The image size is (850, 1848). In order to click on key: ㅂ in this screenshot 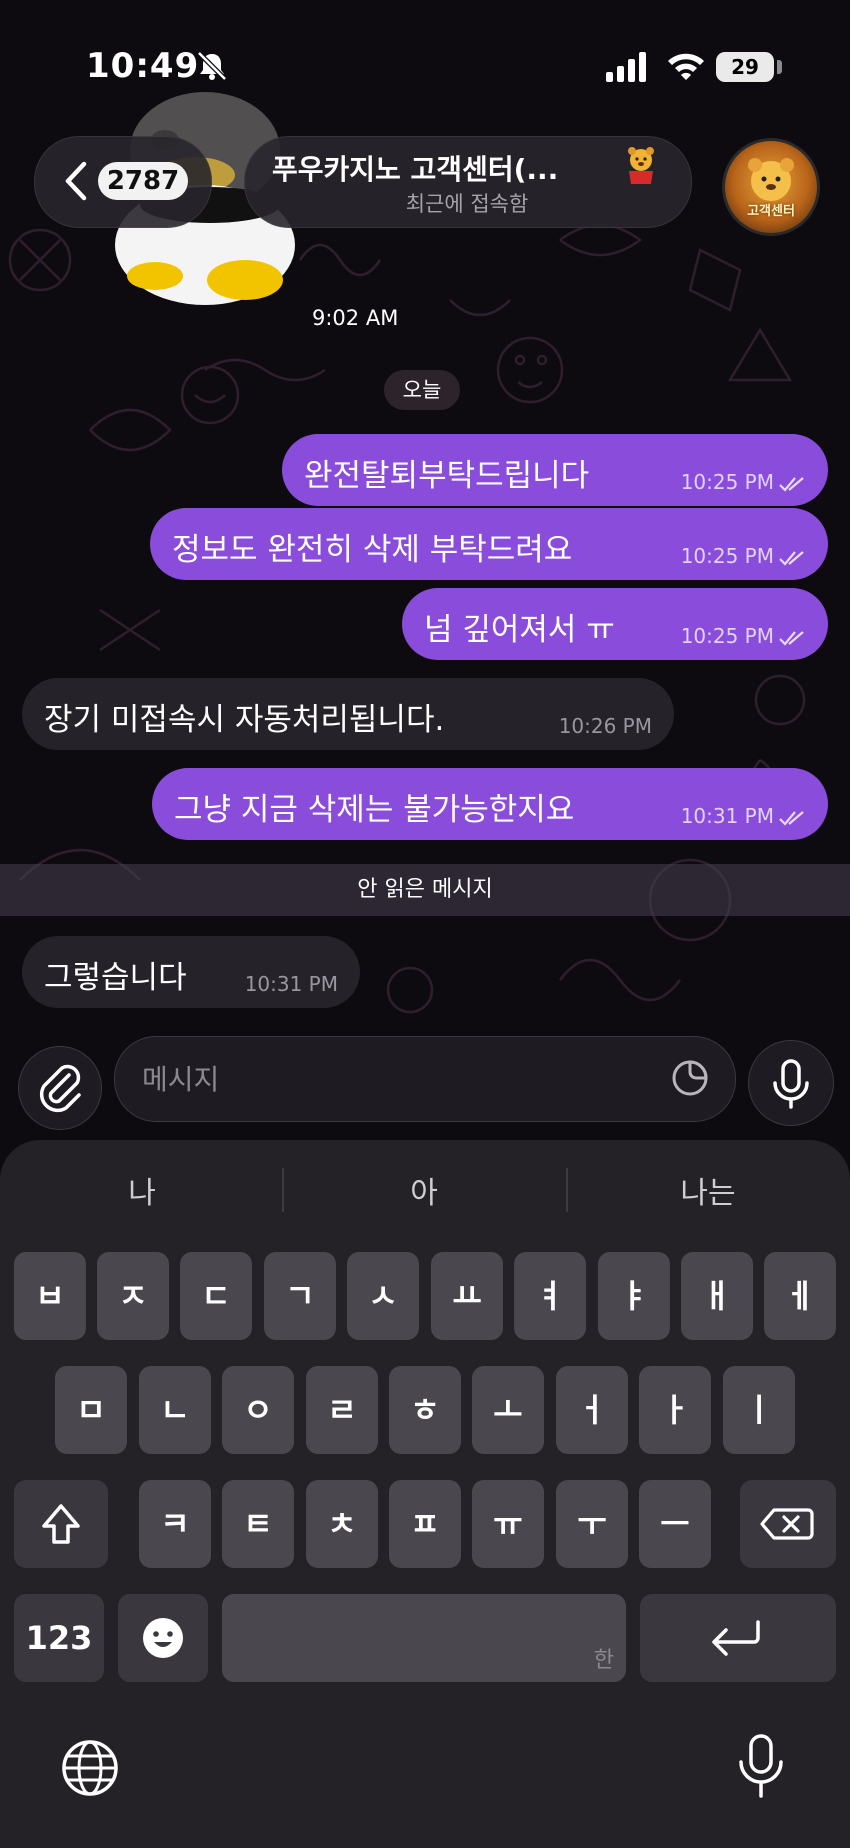, I will do `click(50, 1296)`.